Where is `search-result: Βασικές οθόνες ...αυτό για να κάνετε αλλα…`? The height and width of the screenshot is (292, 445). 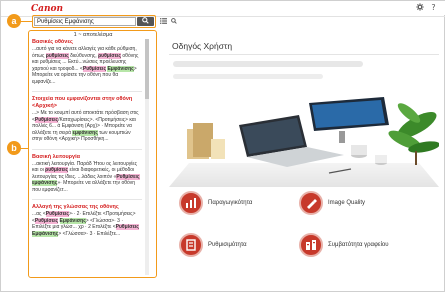
search-result: Βασικές οθόνες ...αυτό για να κάνετε αλλα… is located at coordinates (87, 62).